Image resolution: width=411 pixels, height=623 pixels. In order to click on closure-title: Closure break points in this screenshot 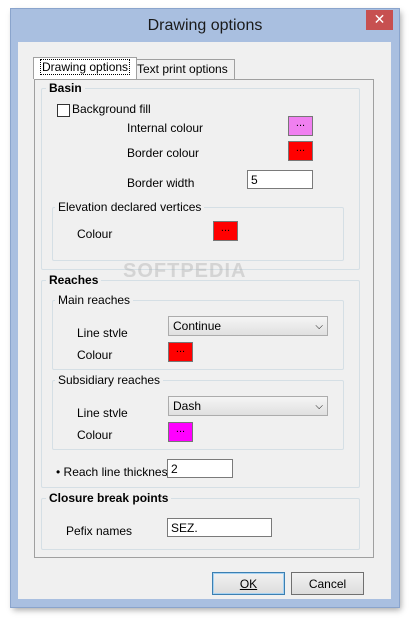, I will do `click(109, 498)`.